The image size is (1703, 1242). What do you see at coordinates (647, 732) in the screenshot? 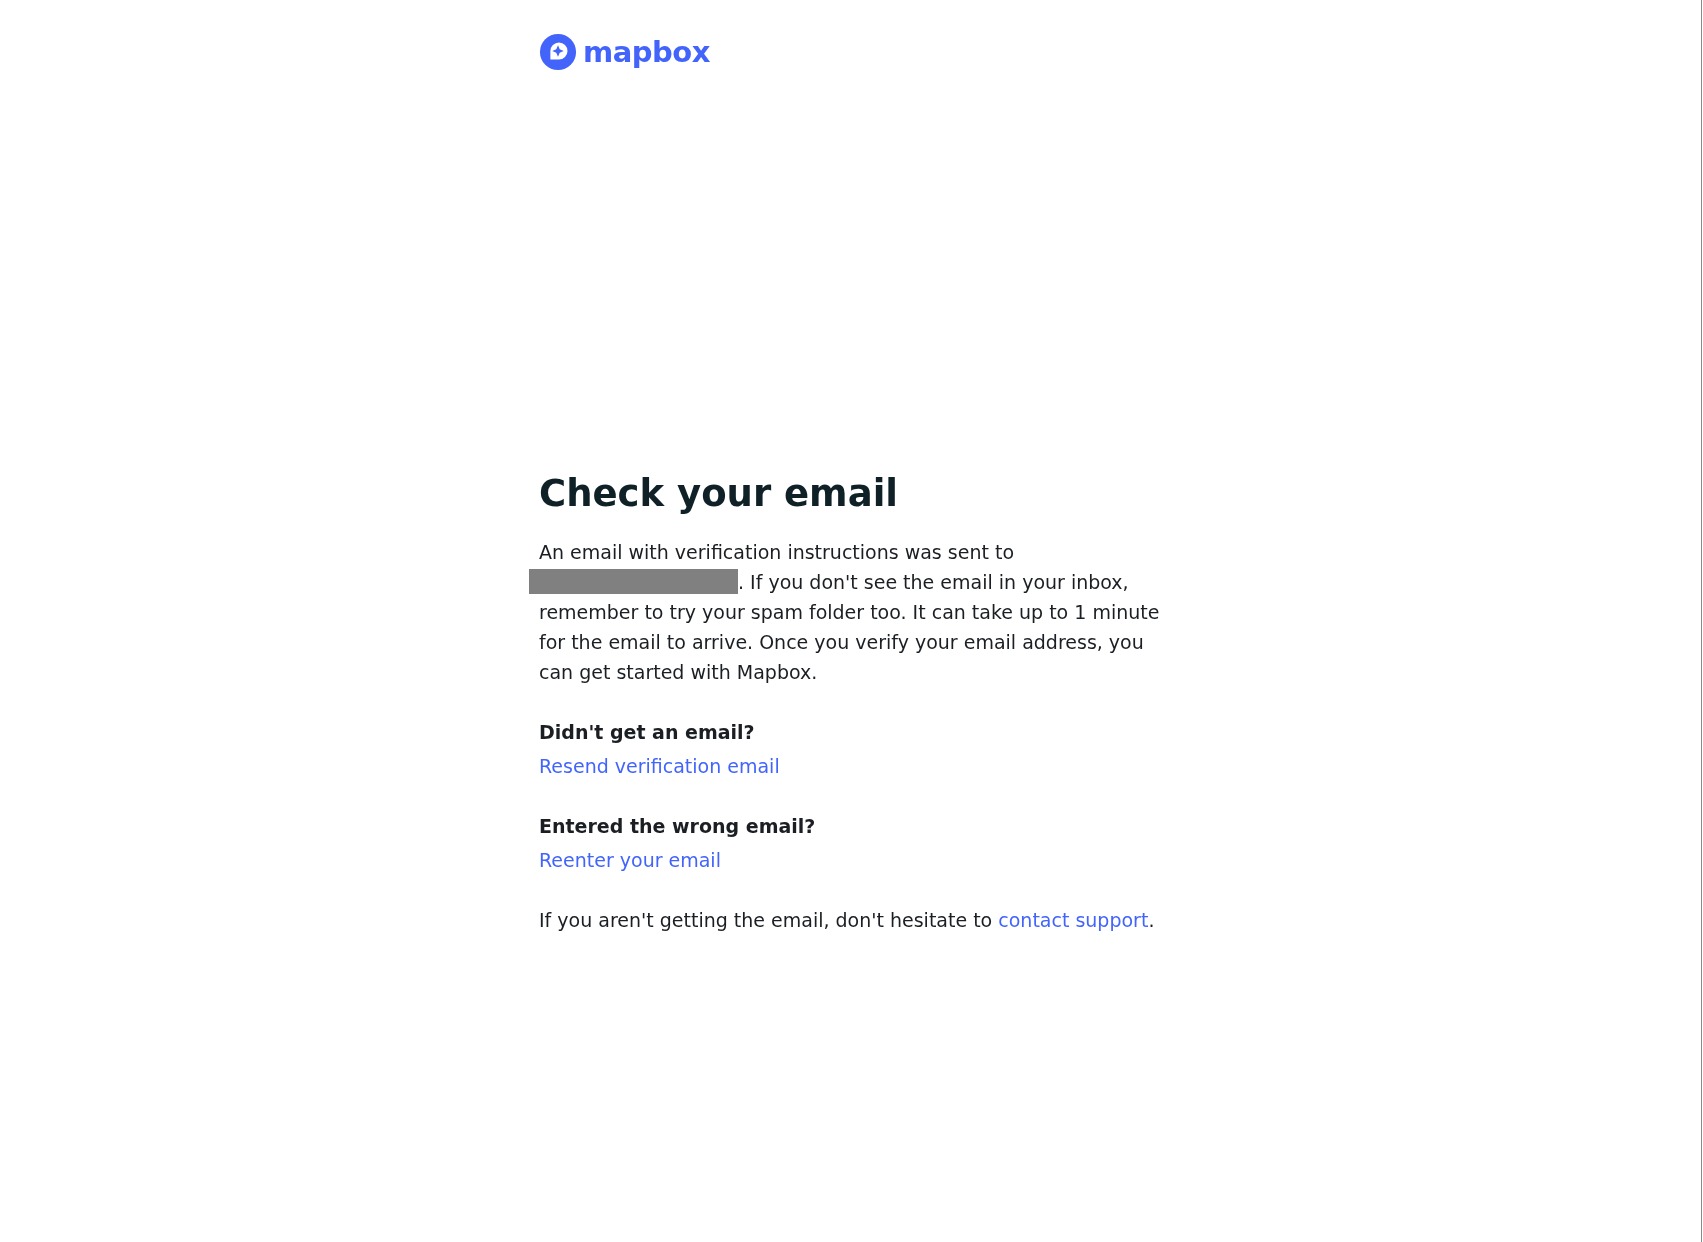
I see `section-question: Didn't get an email?` at bounding box center [647, 732].